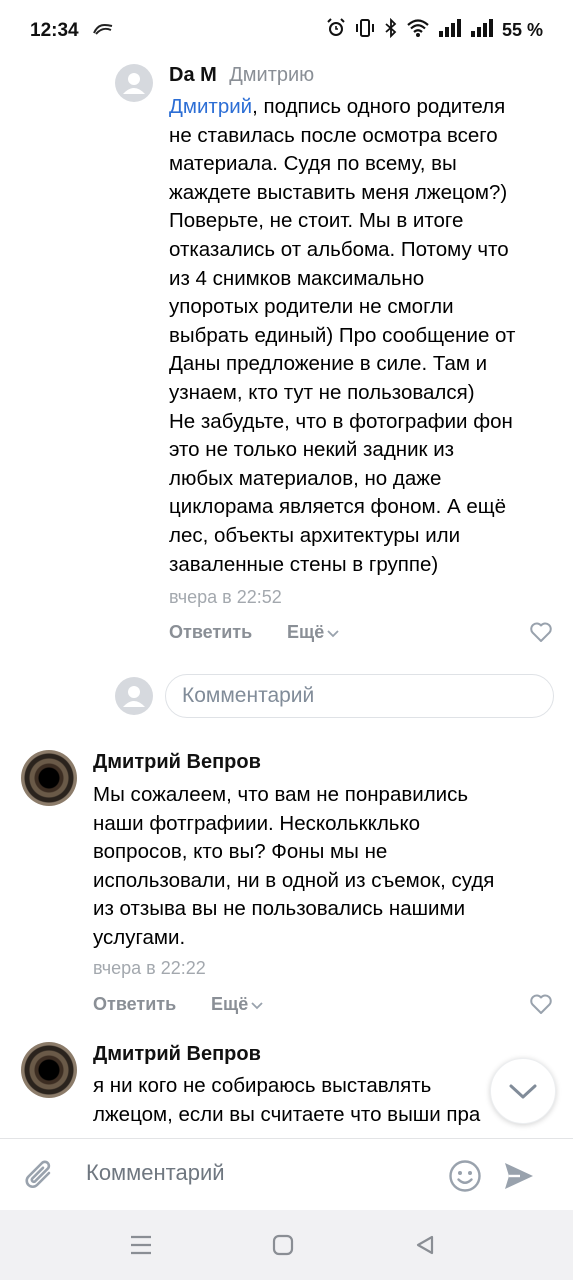  Describe the element at coordinates (283, 1247) in the screenshot. I see `home-icon` at that location.